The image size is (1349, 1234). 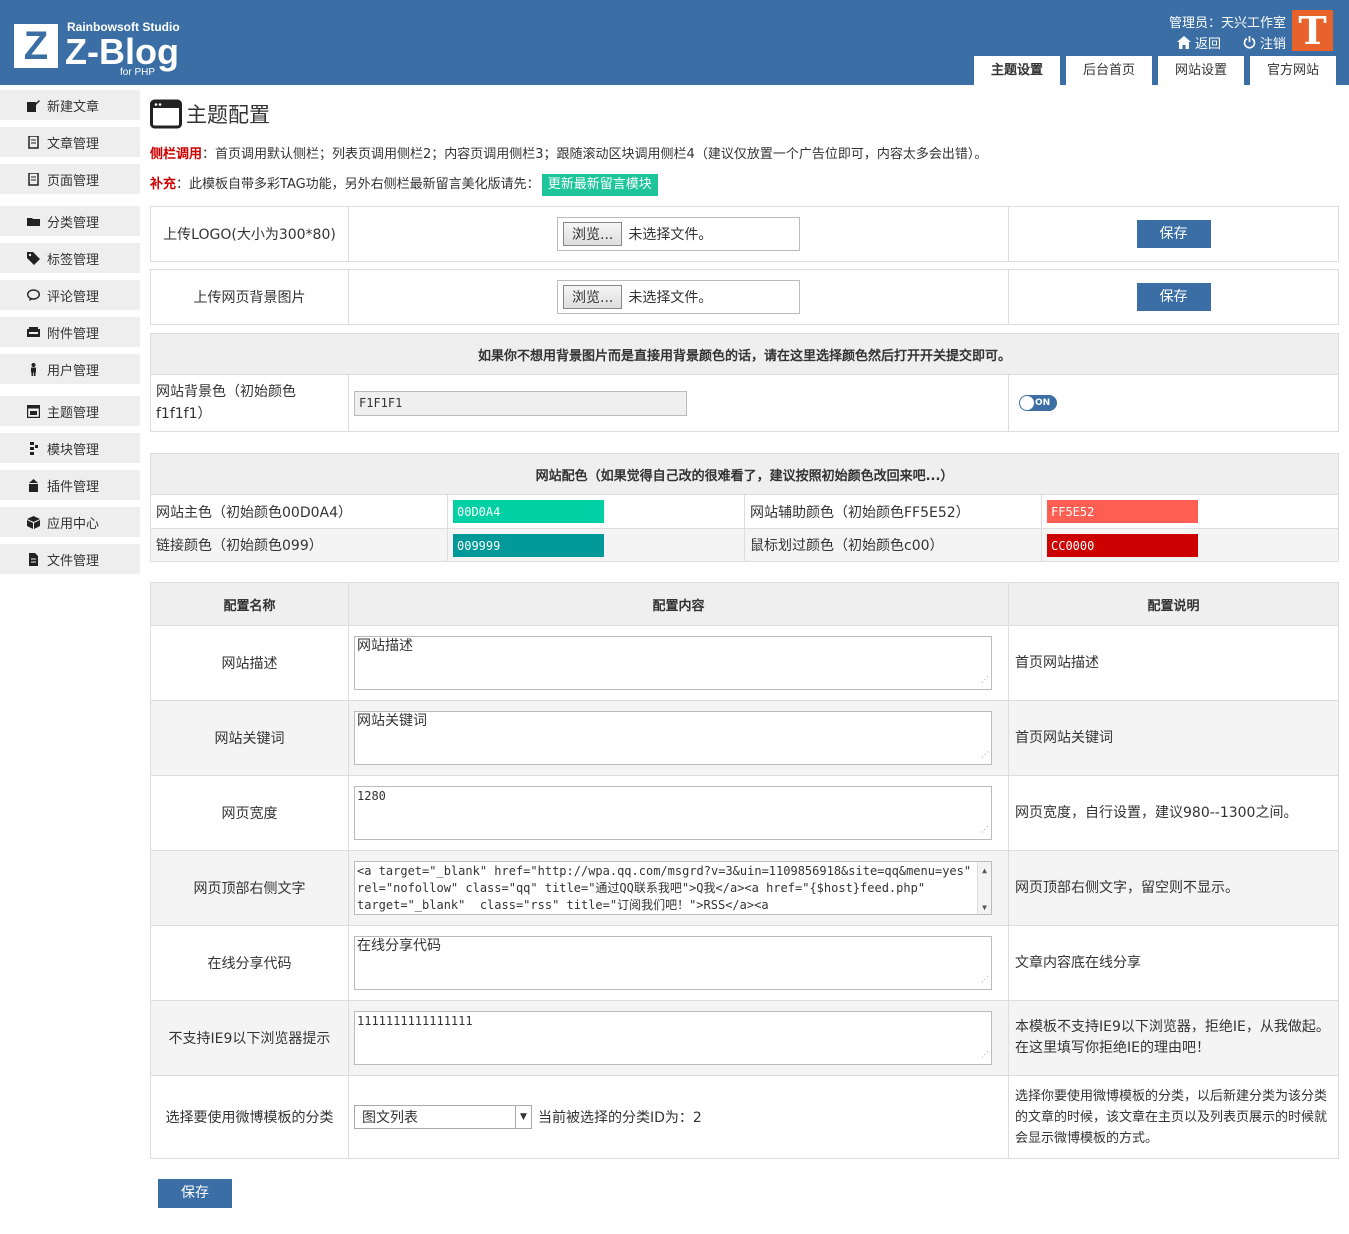 What do you see at coordinates (1312, 30) in the screenshot?
I see `avatar: T` at bounding box center [1312, 30].